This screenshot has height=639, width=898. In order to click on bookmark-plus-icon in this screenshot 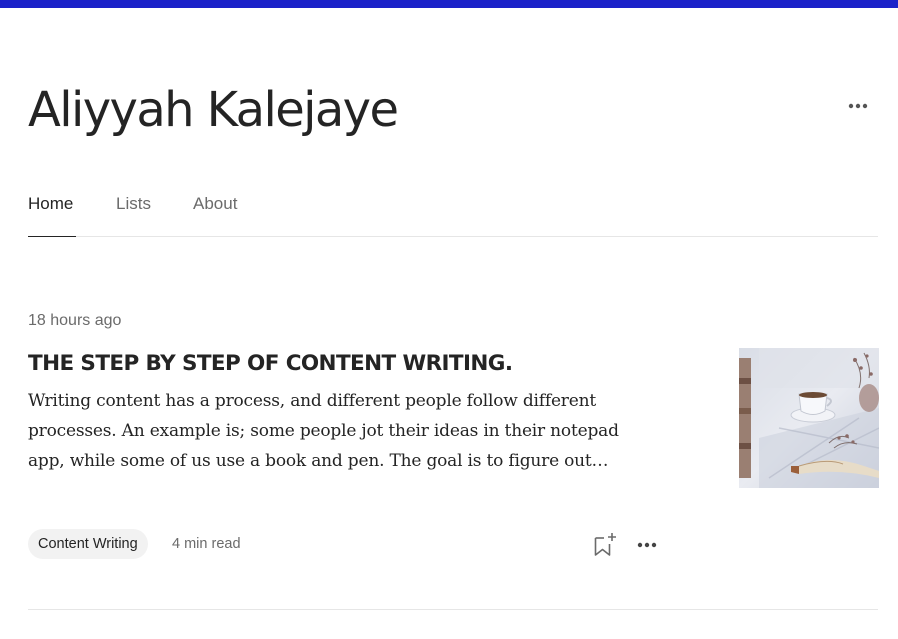, I will do `click(605, 544)`.